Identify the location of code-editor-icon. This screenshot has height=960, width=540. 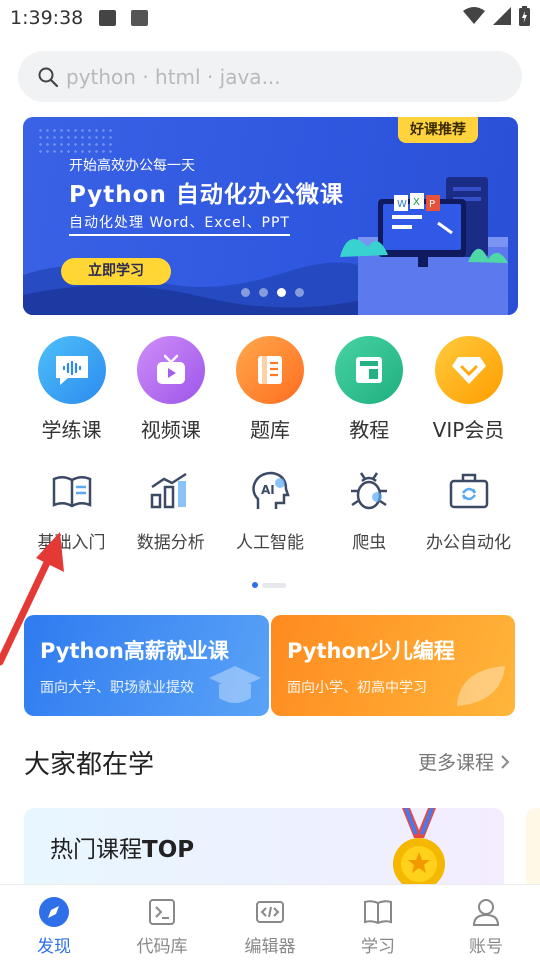
(270, 912).